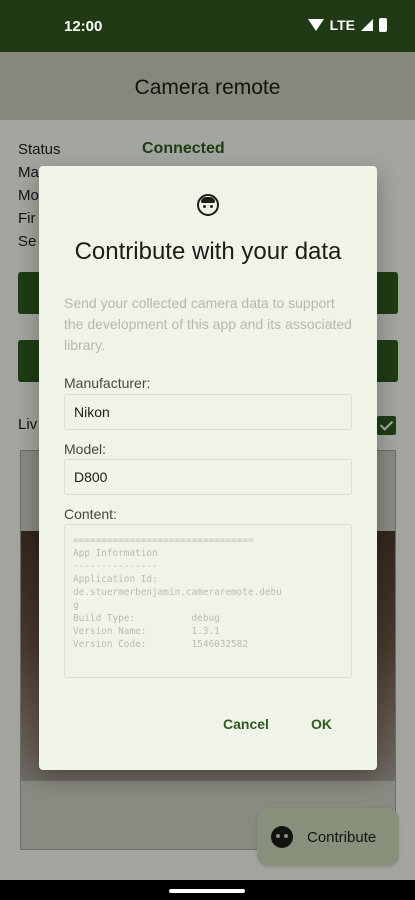 Image resolution: width=415 pixels, height=900 pixels. Describe the element at coordinates (83, 26) in the screenshot. I see `status-time: 12:00` at that location.